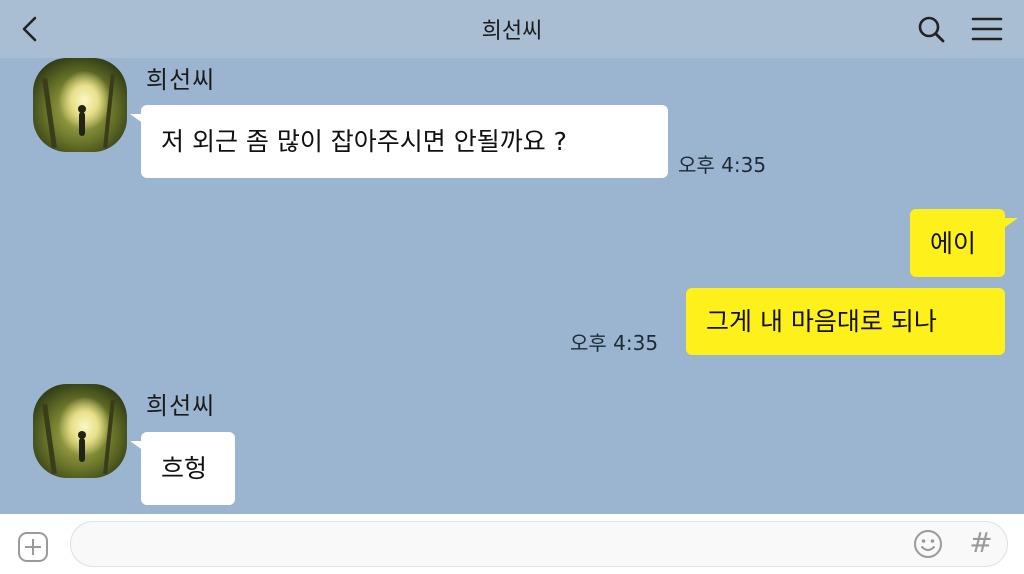 This screenshot has height=574, width=1024. I want to click on menu-button, so click(987, 29).